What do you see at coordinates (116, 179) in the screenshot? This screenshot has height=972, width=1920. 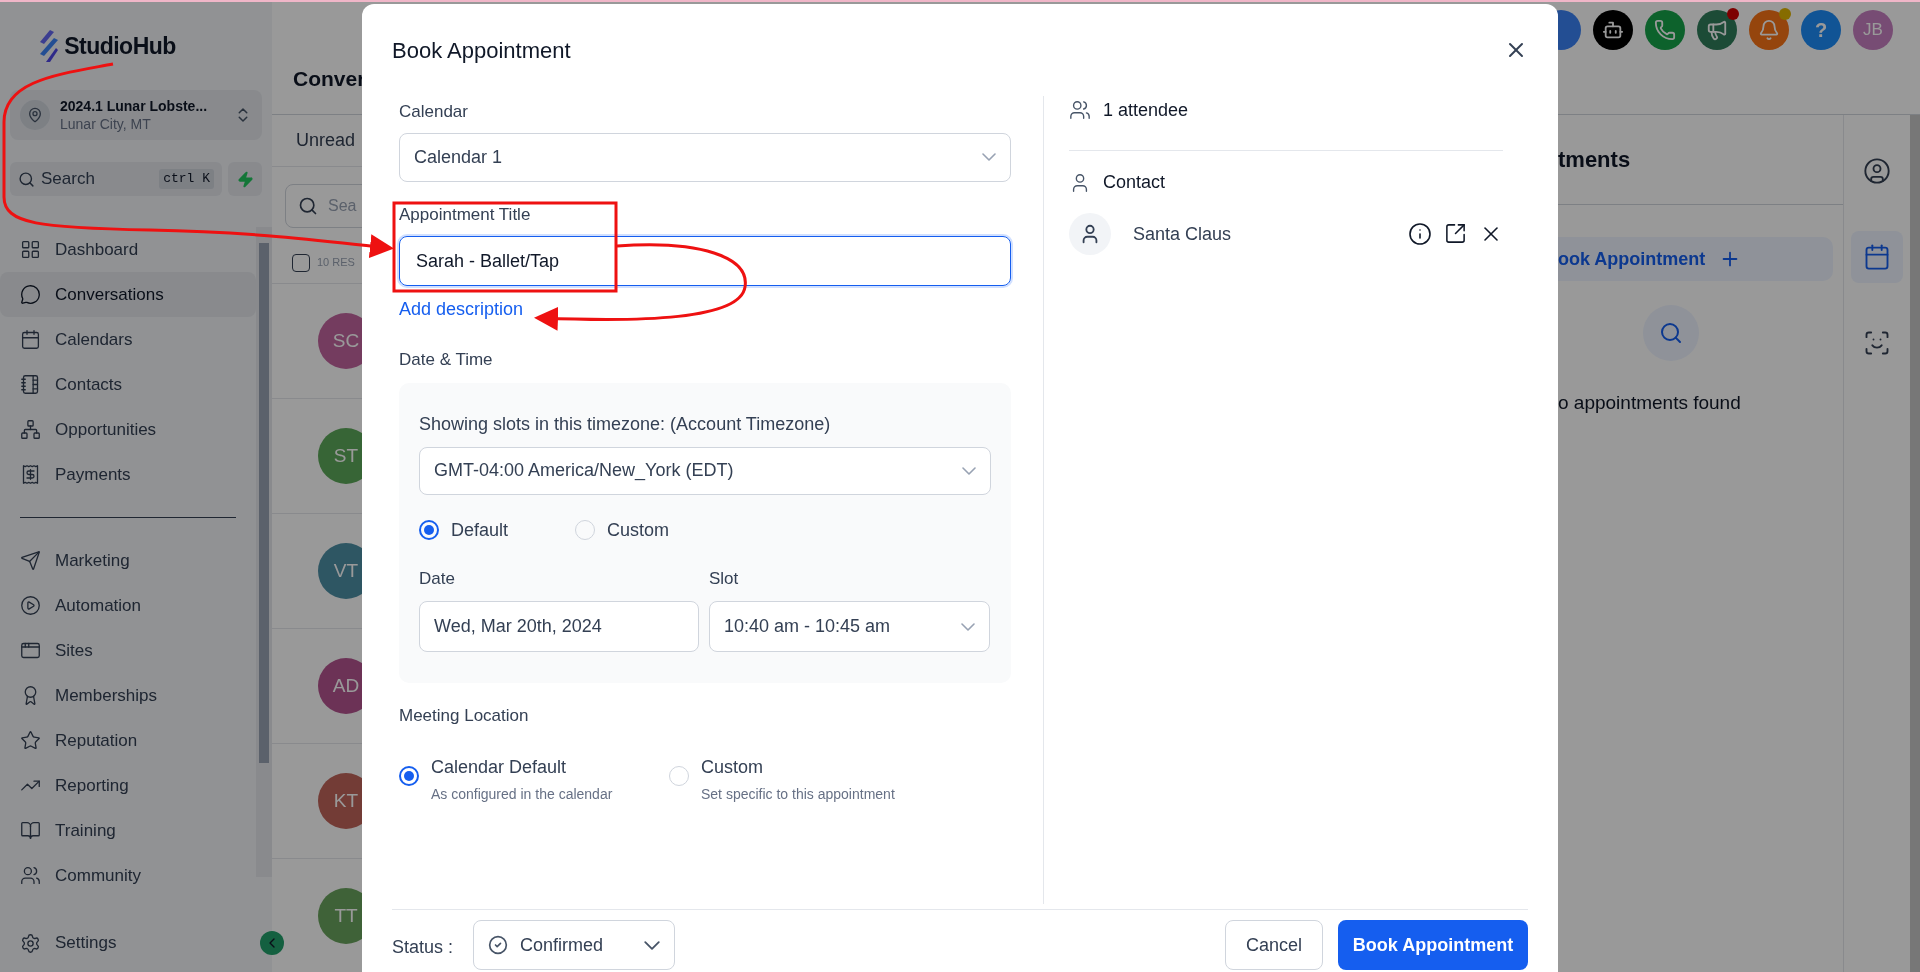 I see `search-field: Search ctrl K` at bounding box center [116, 179].